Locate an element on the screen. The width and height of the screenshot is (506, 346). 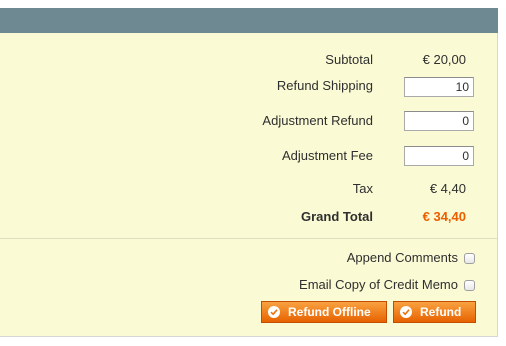
divider is located at coordinates (248, 238).